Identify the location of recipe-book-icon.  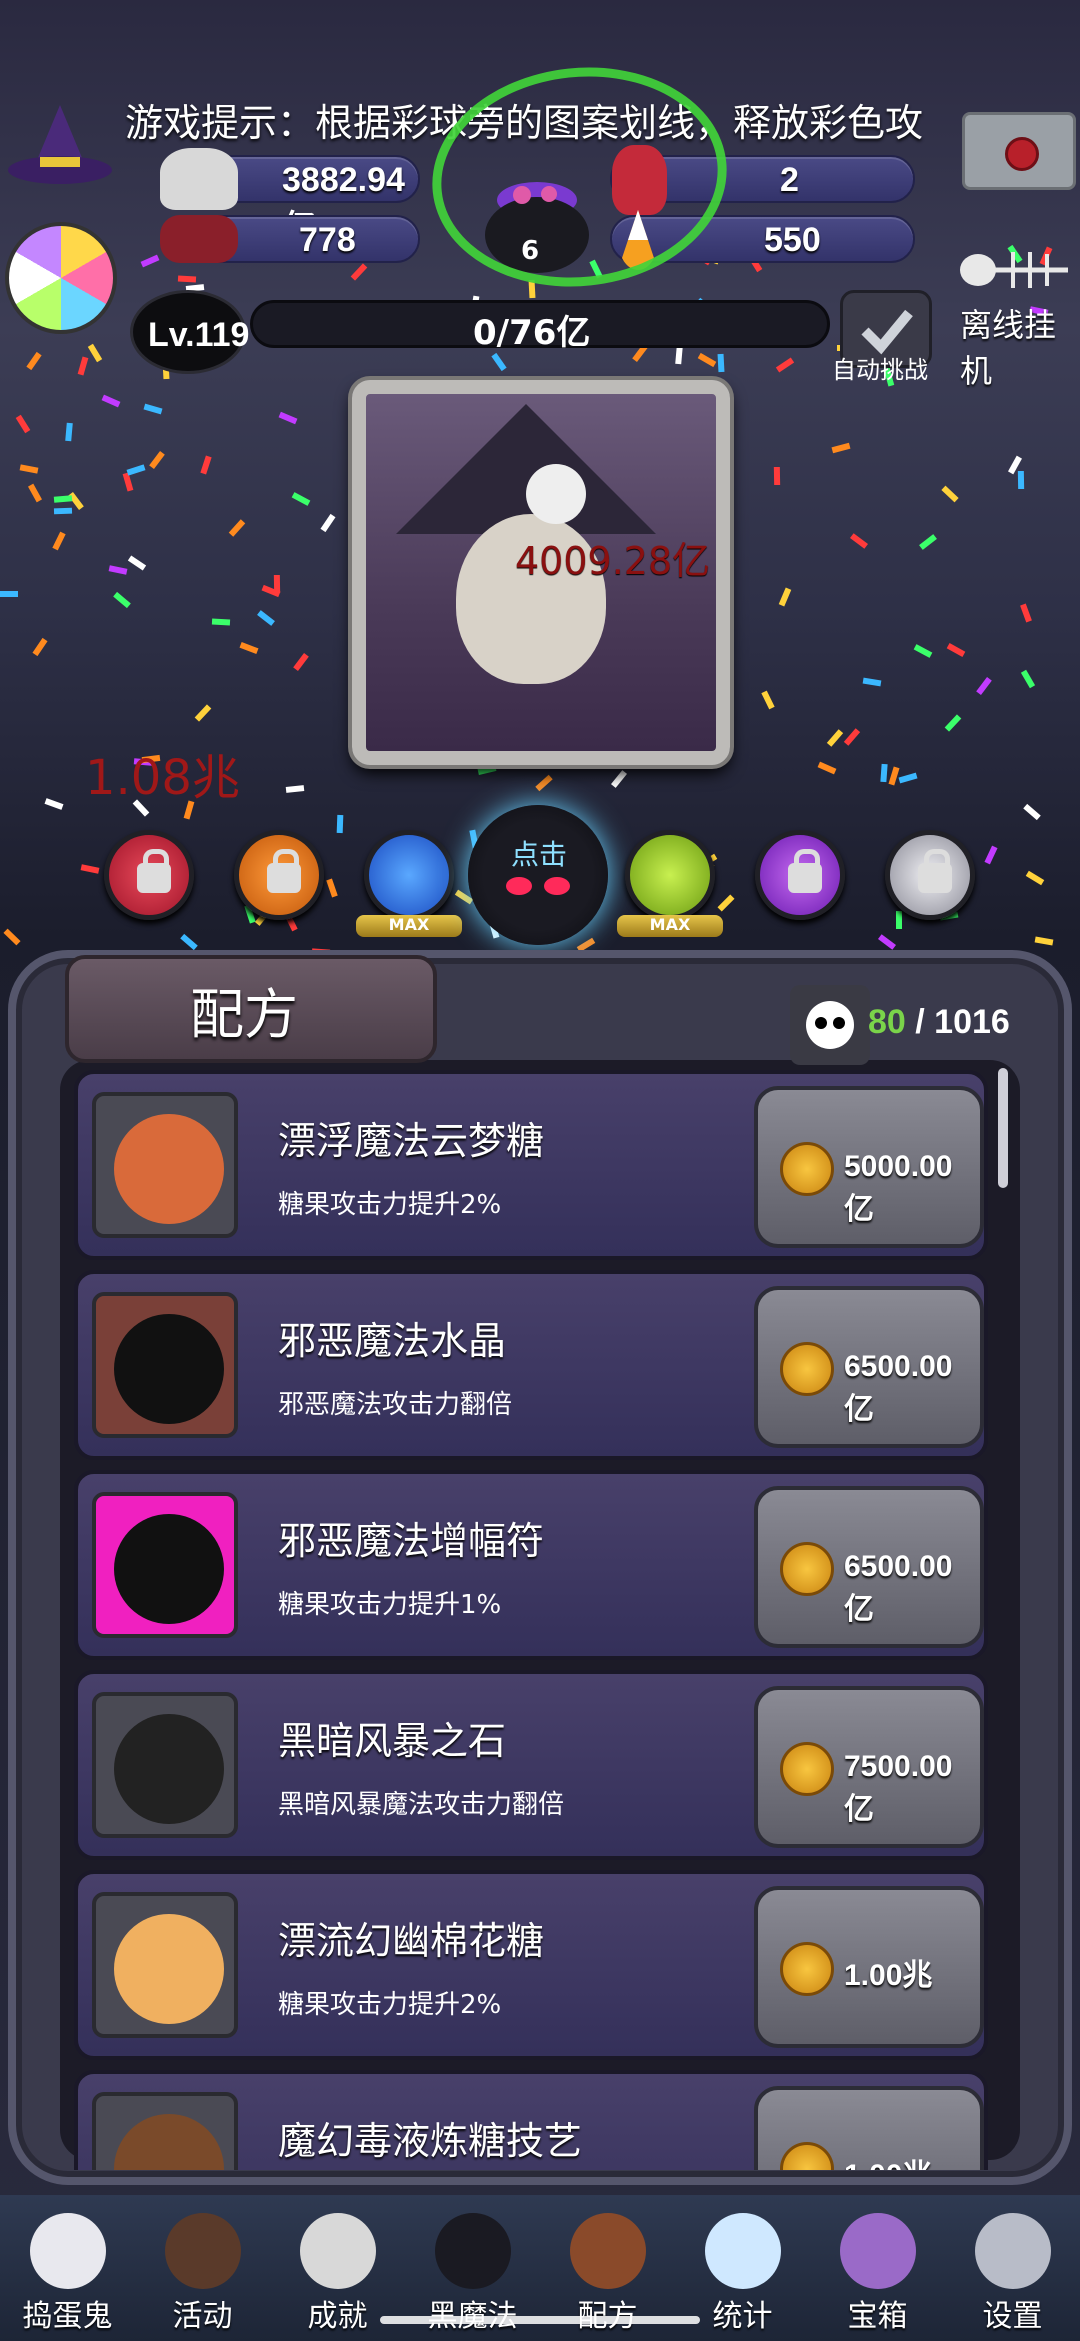
(608, 2251).